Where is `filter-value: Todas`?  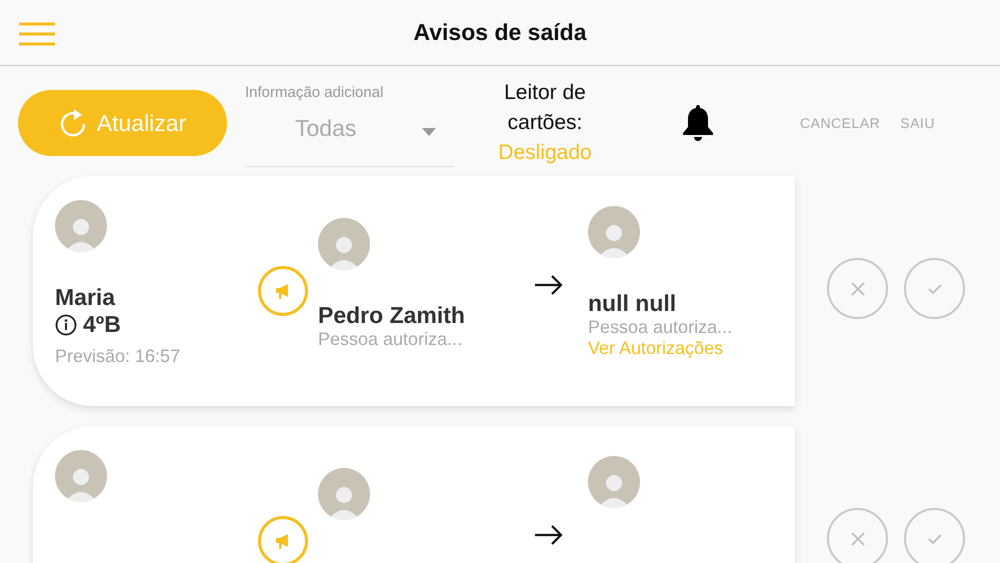
filter-value: Todas is located at coordinates (325, 128).